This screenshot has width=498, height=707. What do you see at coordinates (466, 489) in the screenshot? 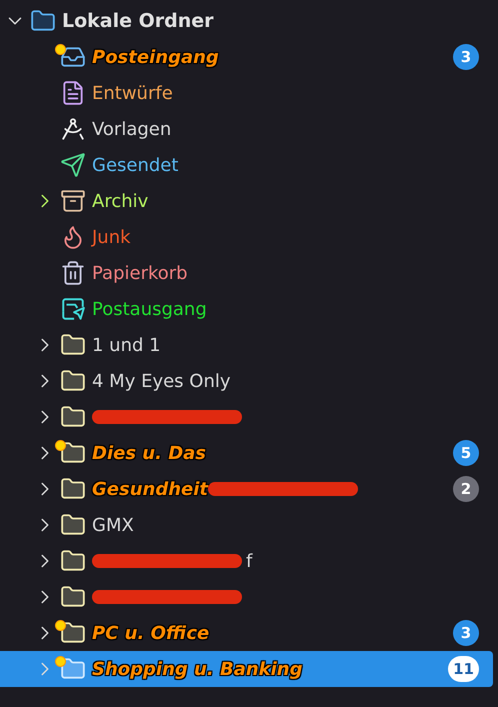
I see `unread-count: 2` at bounding box center [466, 489].